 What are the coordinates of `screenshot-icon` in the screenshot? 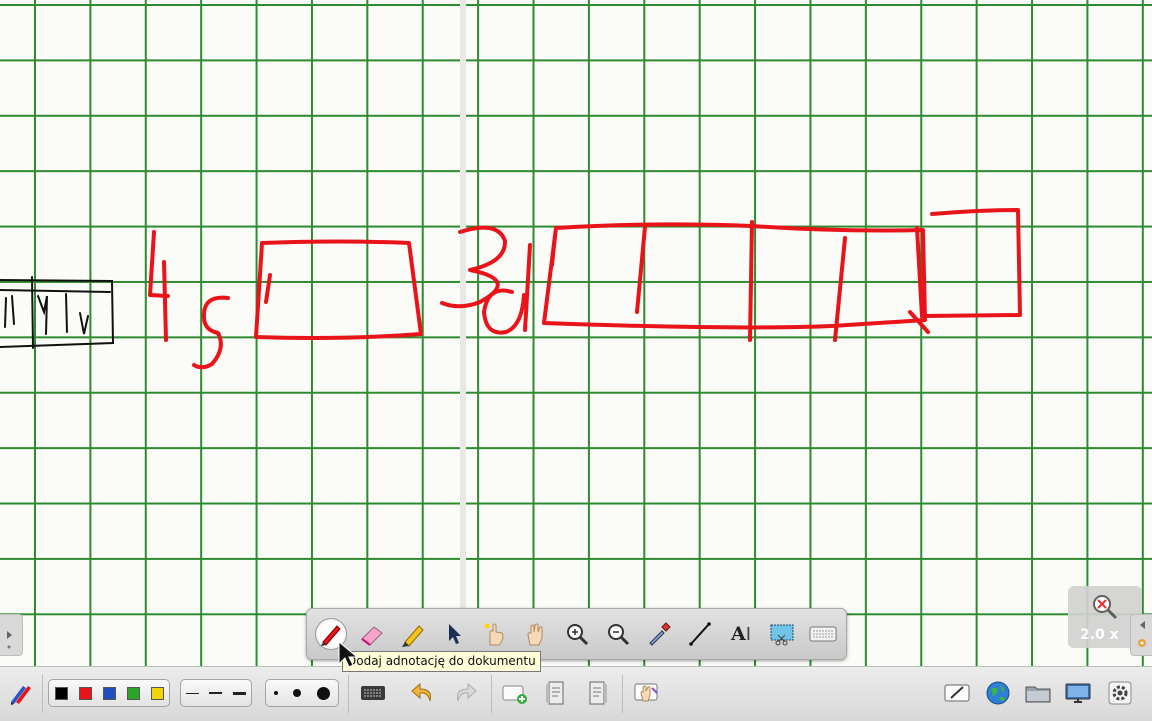 It's located at (782, 635).